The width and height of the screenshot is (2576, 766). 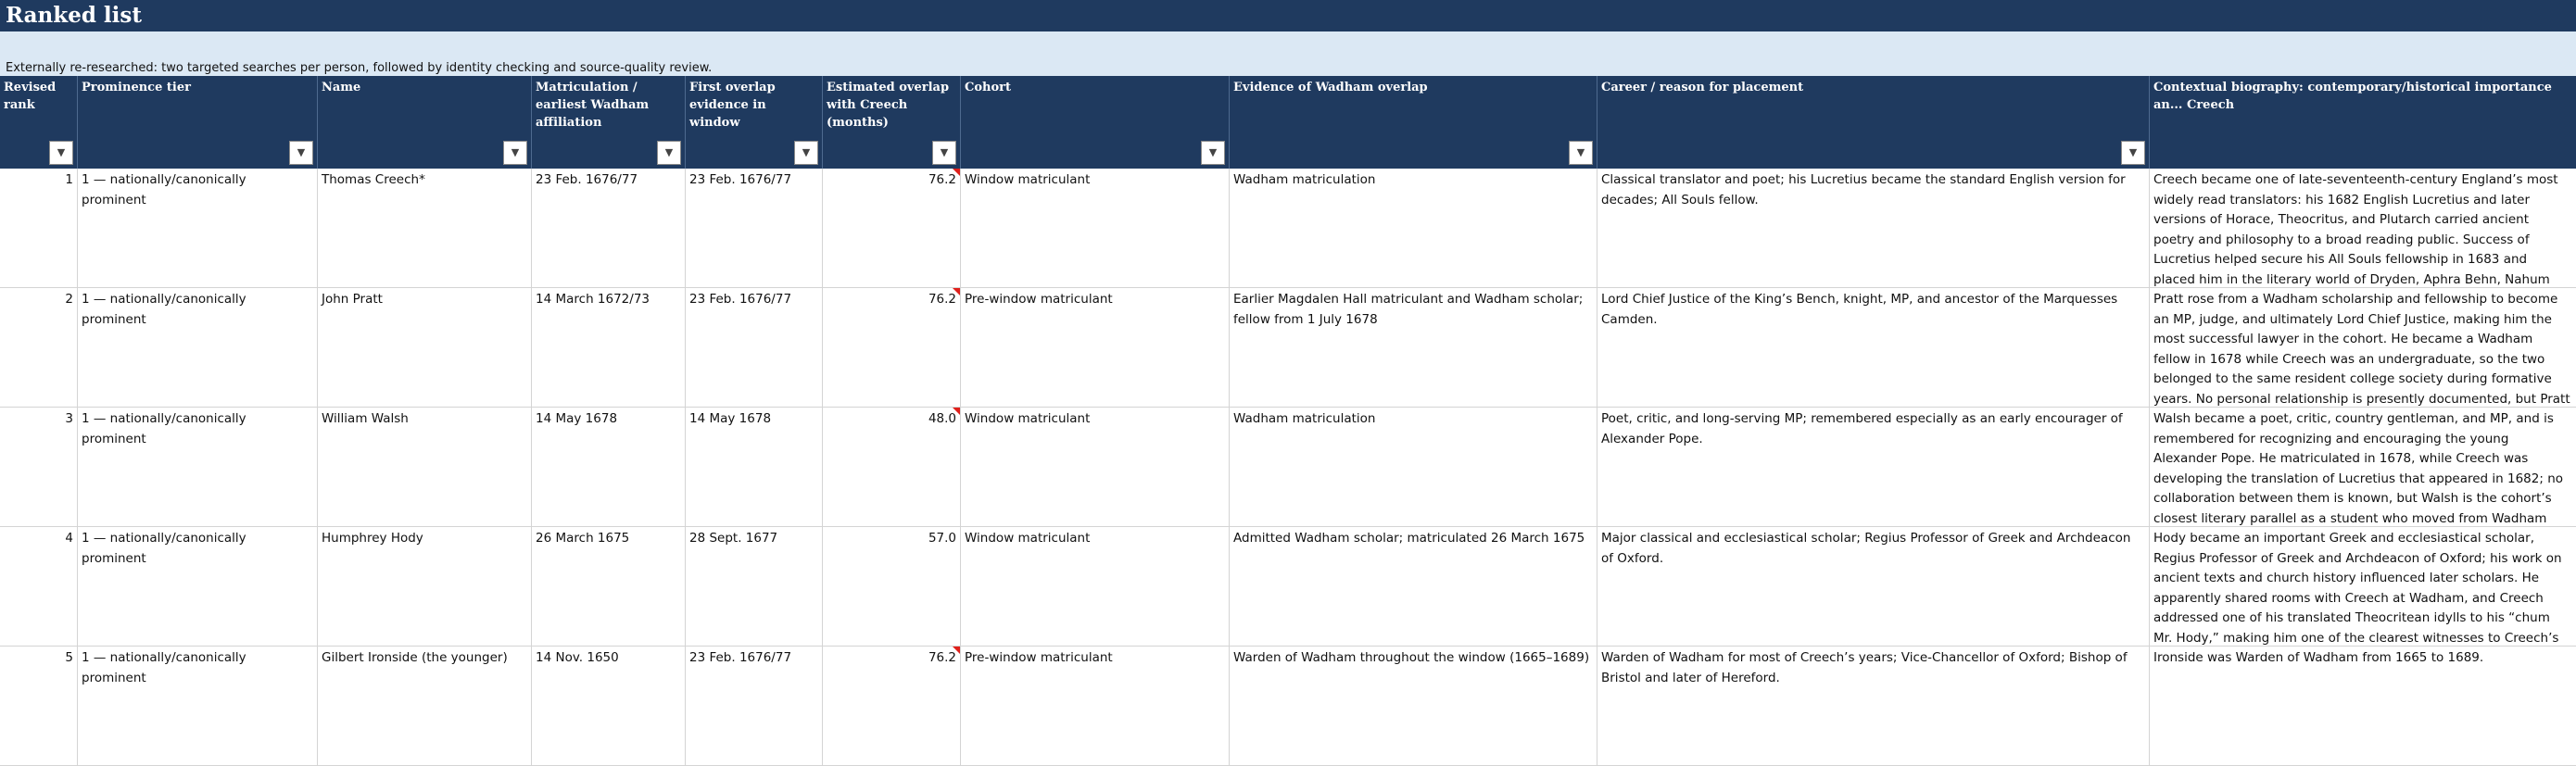 I want to click on column-header-cohort: Cohort ▼, so click(x=1095, y=123).